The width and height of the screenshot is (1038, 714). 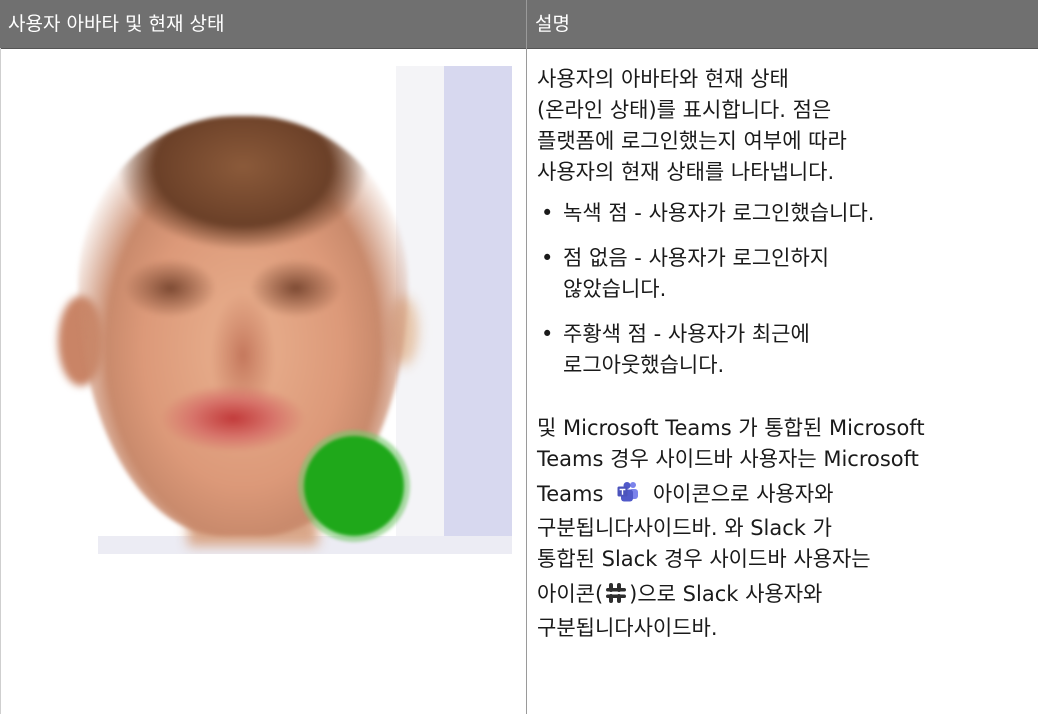 What do you see at coordinates (570, 494) in the screenshot?
I see `teams-text-before: Teams` at bounding box center [570, 494].